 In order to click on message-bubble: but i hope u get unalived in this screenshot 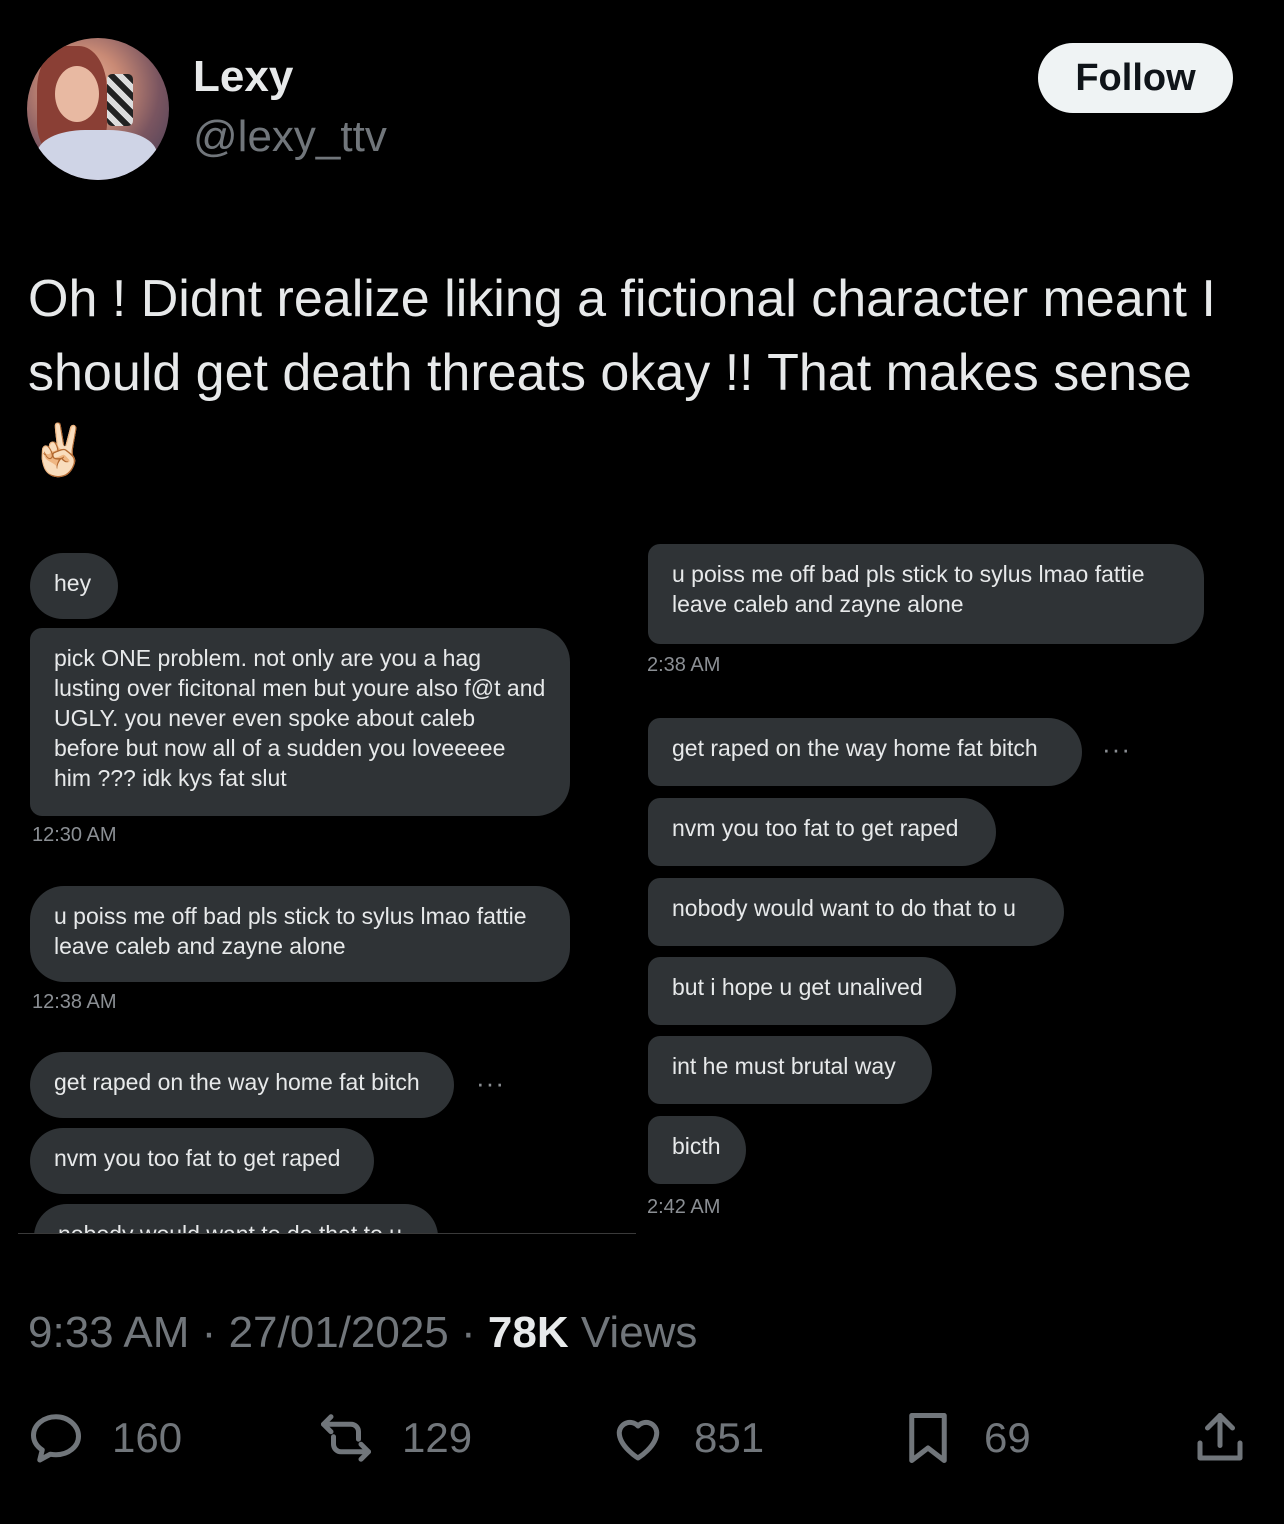, I will do `click(802, 991)`.